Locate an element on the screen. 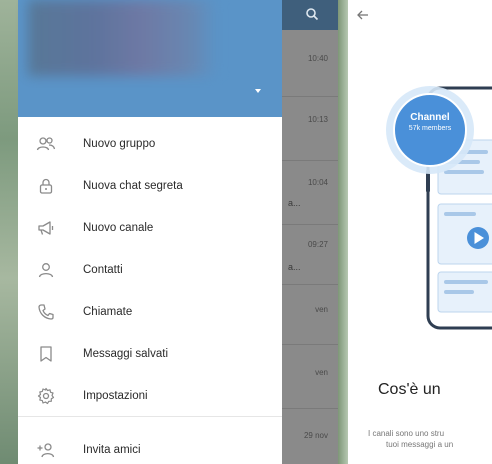 This screenshot has width=492, height=464. back-arrow-icon is located at coordinates (363, 15).